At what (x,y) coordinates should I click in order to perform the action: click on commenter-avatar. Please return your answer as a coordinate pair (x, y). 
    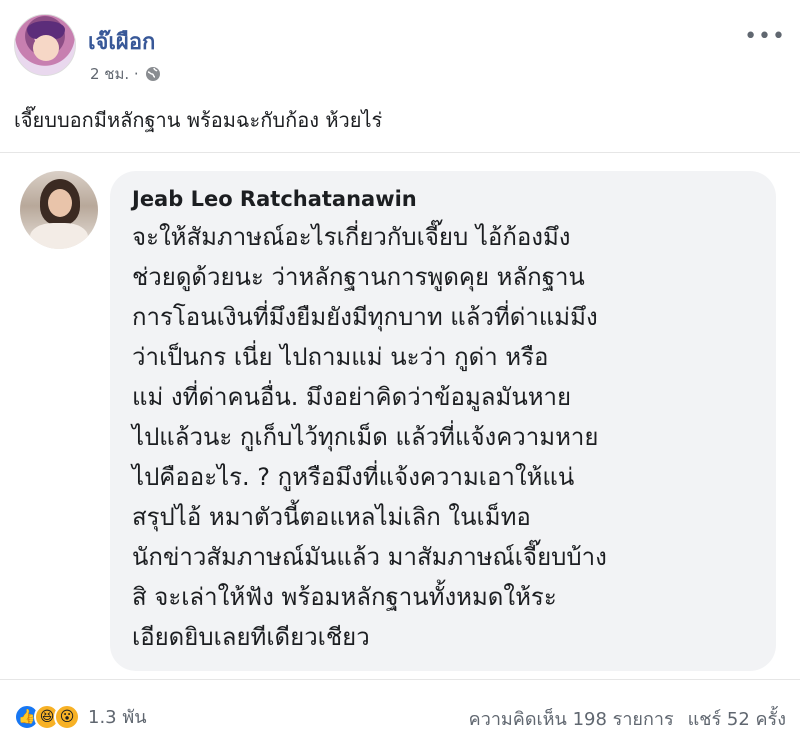
    Looking at the image, I should click on (59, 210).